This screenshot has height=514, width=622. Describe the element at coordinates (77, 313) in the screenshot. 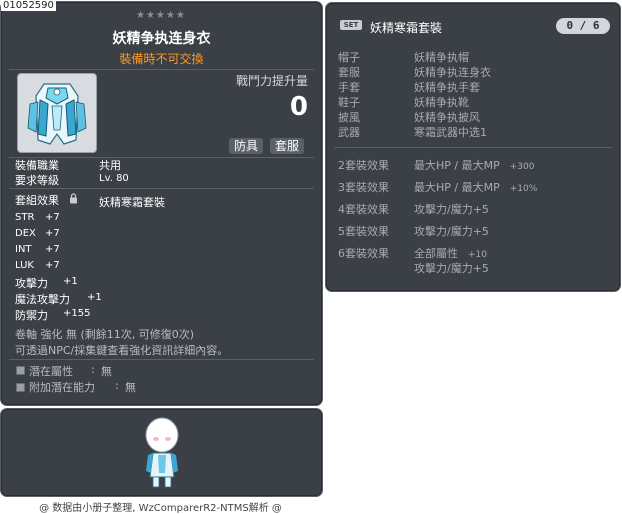

I see `stat-value: +155` at that location.